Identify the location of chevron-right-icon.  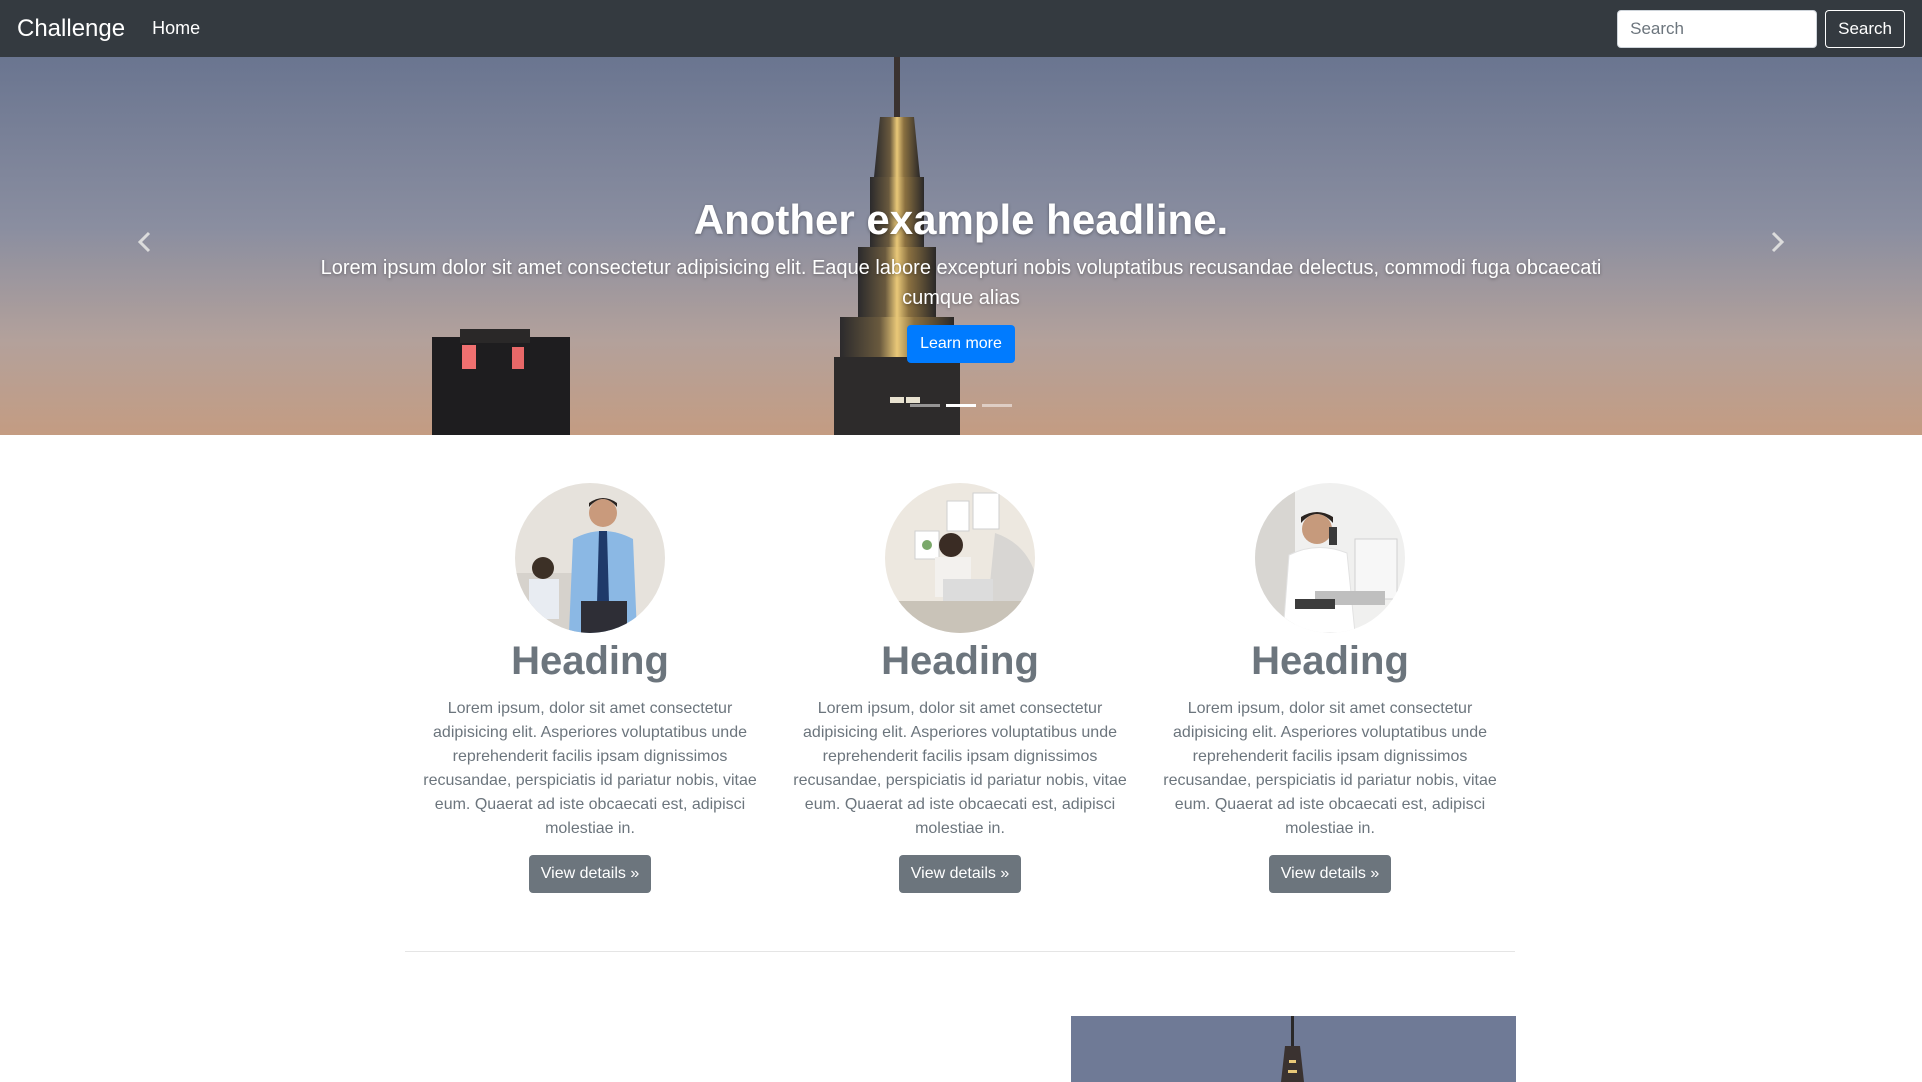
(1778, 242).